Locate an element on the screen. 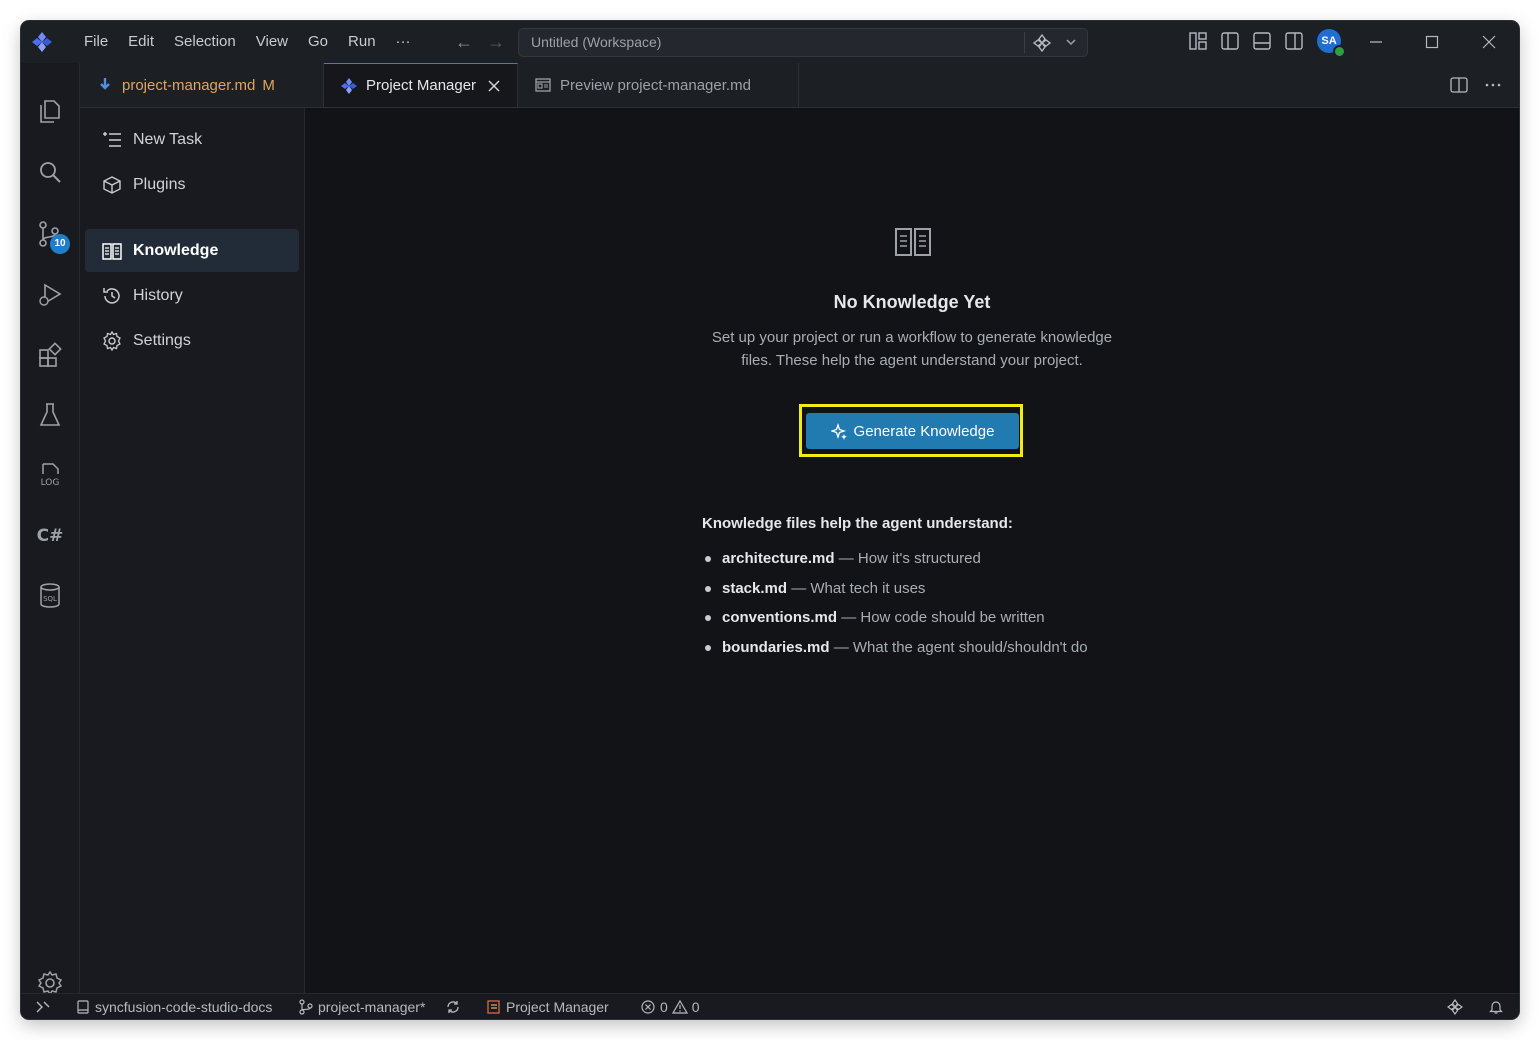 The image size is (1540, 1040). sidebar-item-history: History is located at coordinates (192, 295).